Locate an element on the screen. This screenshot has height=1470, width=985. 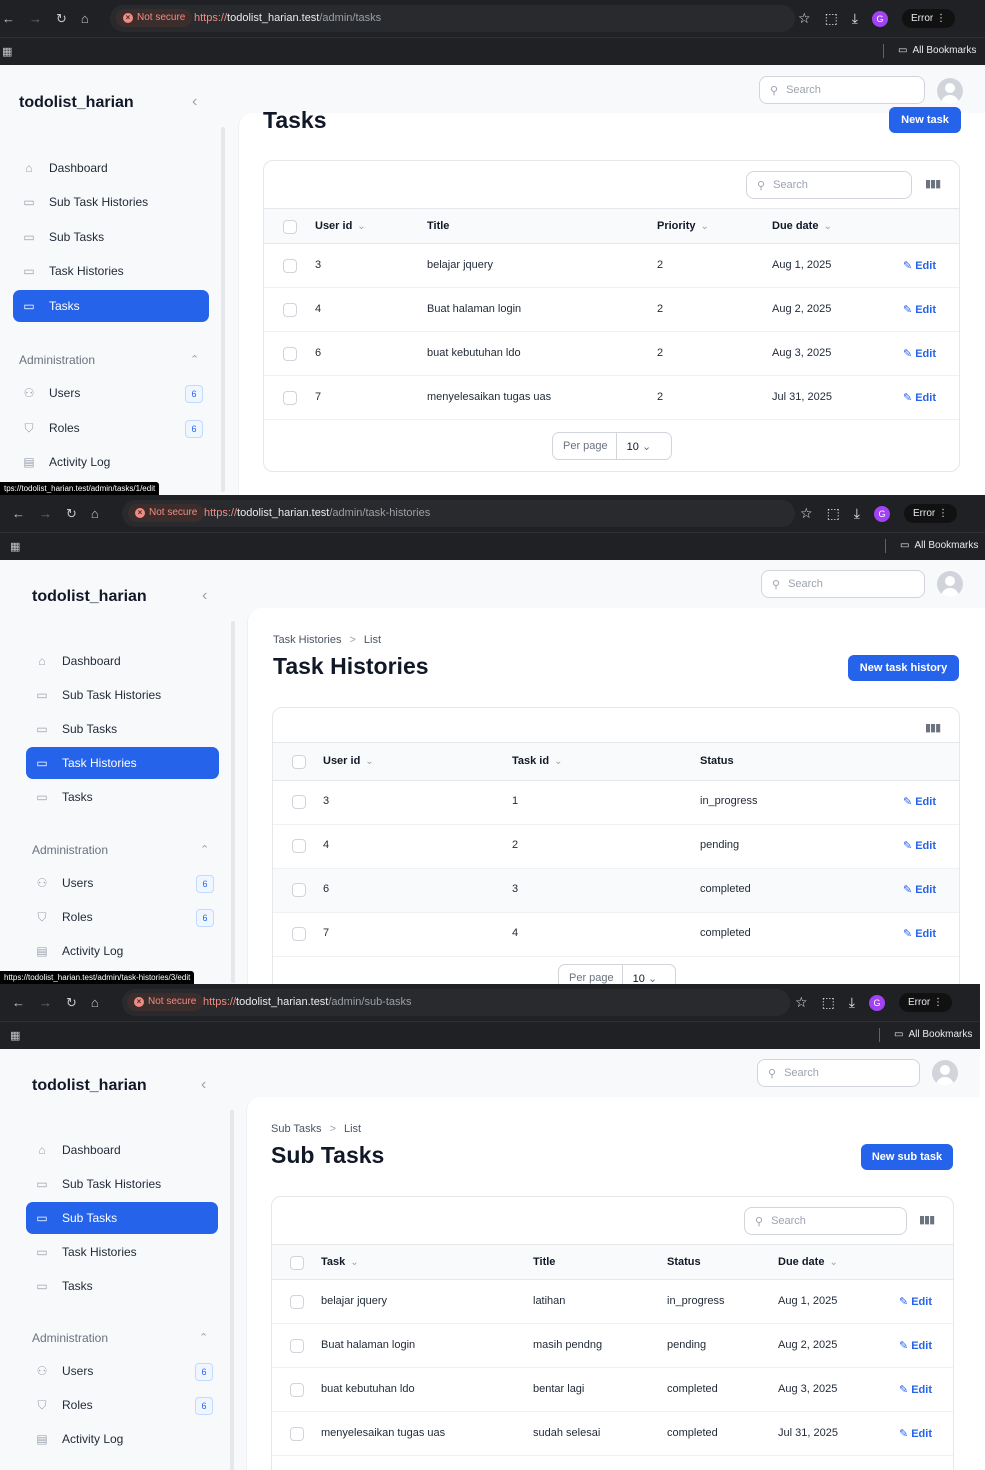
url-text: https://todolist_harian.test/admin/tasks is located at coordinates (287, 18).